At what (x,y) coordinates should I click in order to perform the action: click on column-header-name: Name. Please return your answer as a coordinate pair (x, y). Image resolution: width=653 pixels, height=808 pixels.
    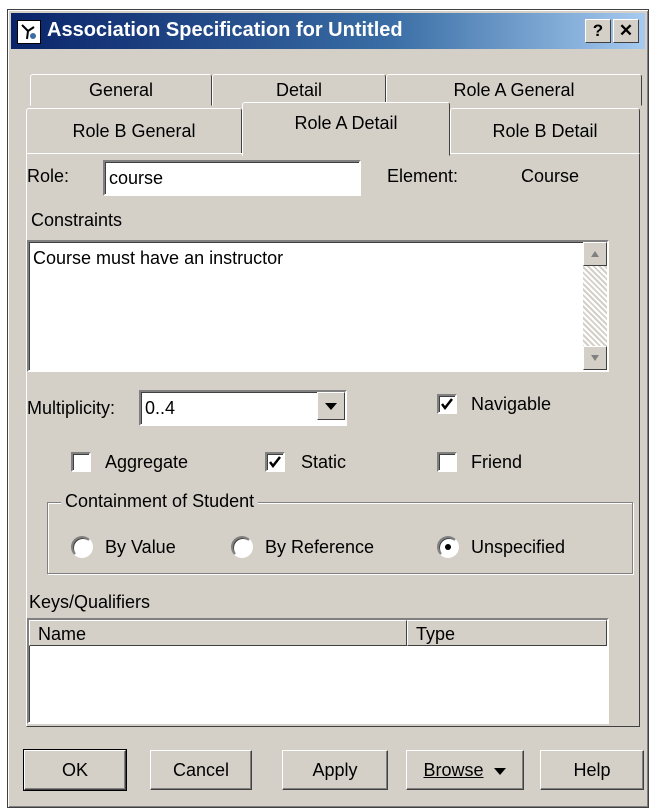
    Looking at the image, I should click on (218, 633).